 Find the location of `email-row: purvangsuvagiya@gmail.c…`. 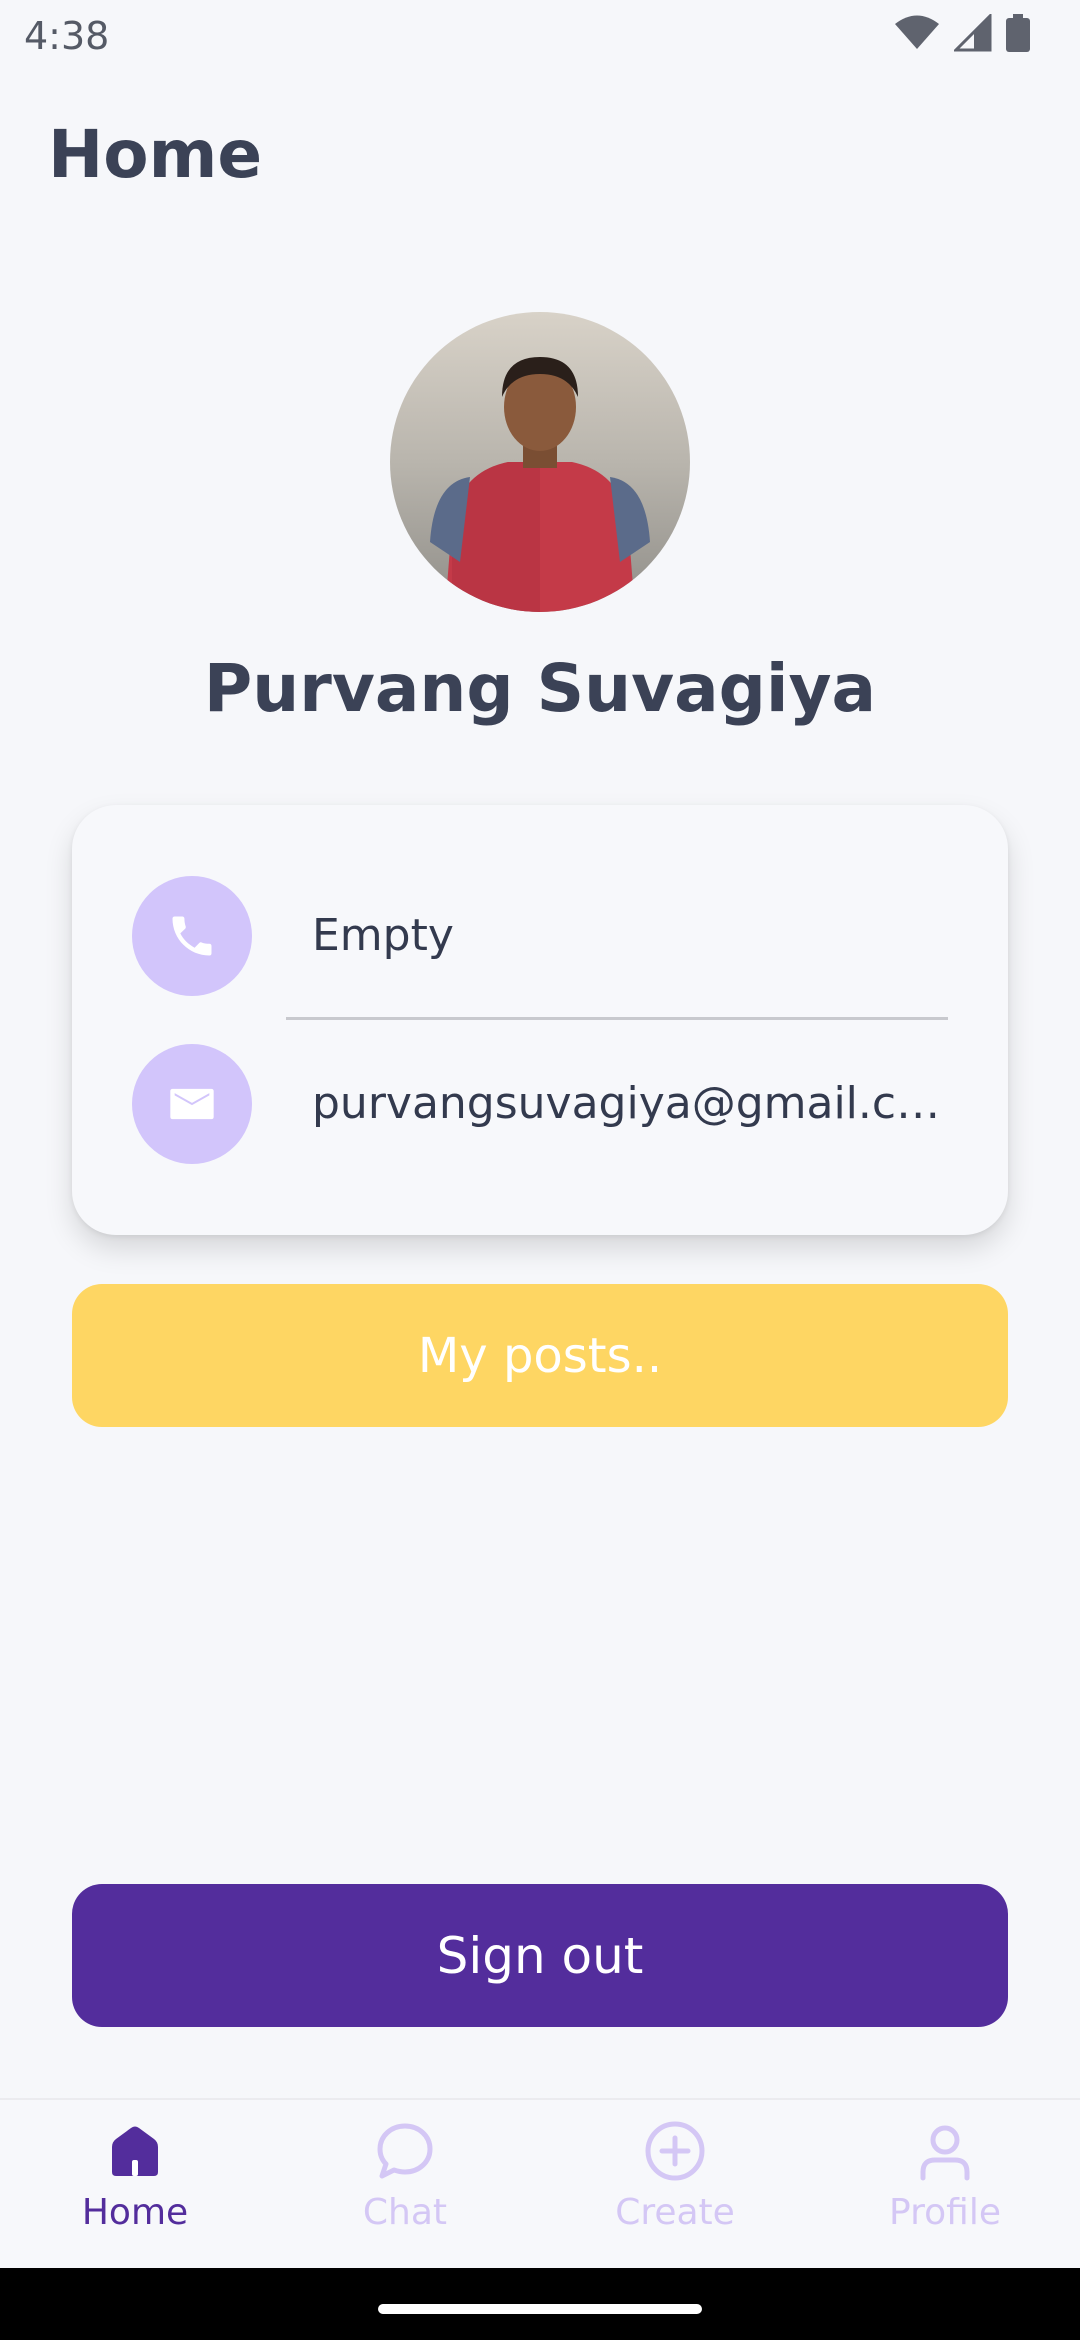

email-row: purvangsuvagiya@gmail.c… is located at coordinates (540, 1104).